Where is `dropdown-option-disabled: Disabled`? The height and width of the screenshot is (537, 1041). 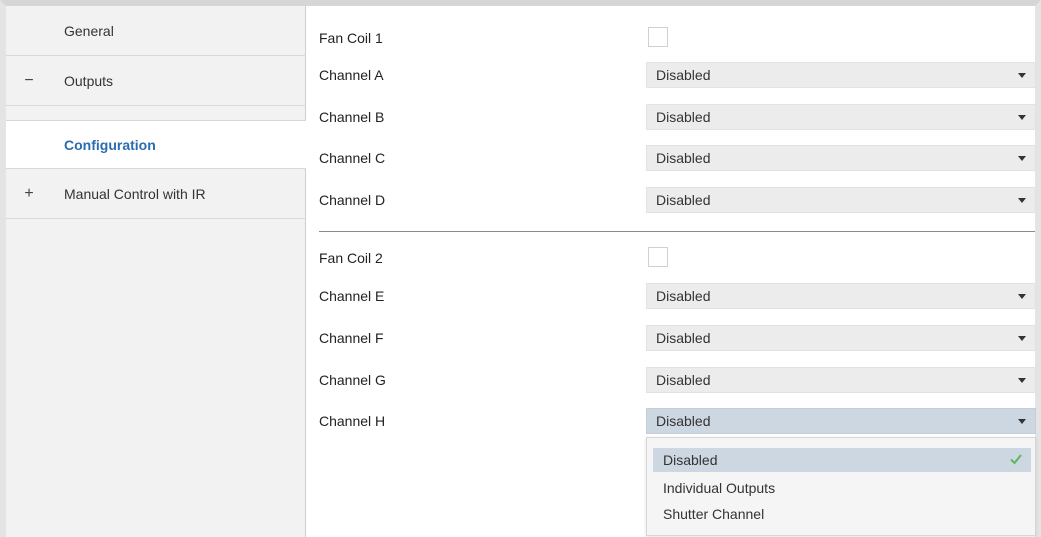
dropdown-option-disabled: Disabled is located at coordinates (842, 460).